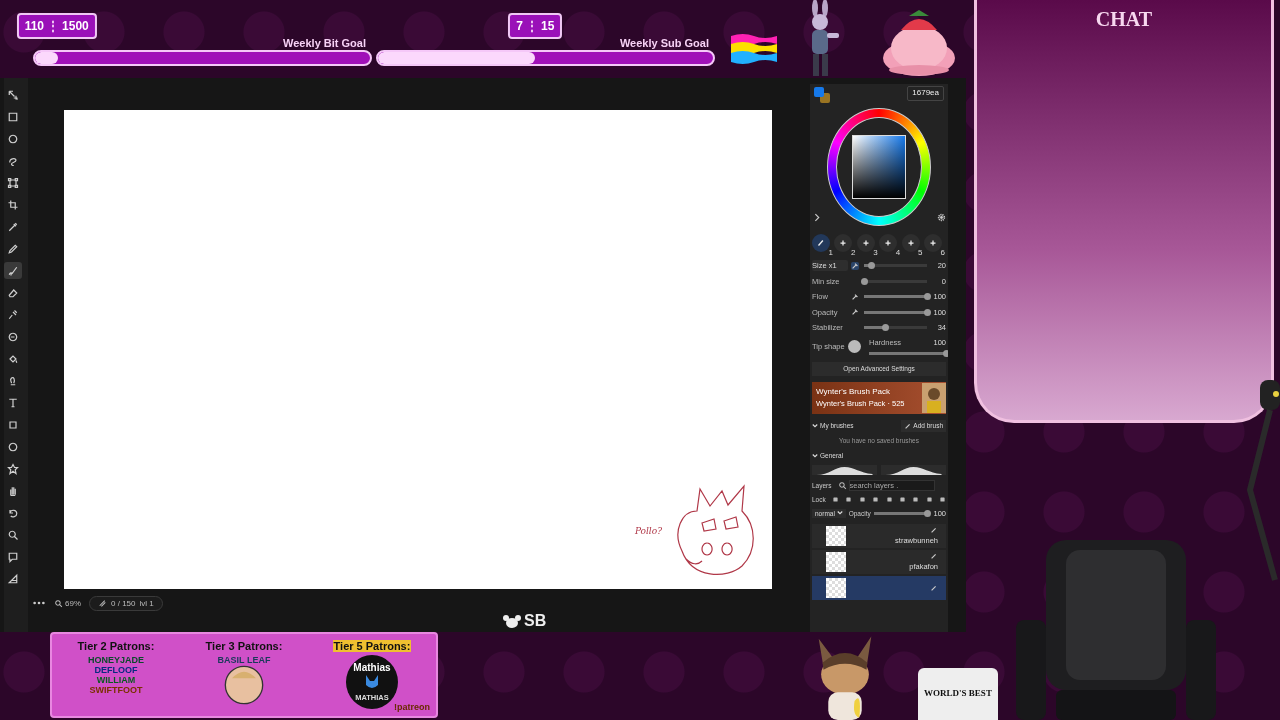  Describe the element at coordinates (116, 690) in the screenshot. I see `patron-name: SWIFTFOOT` at that location.